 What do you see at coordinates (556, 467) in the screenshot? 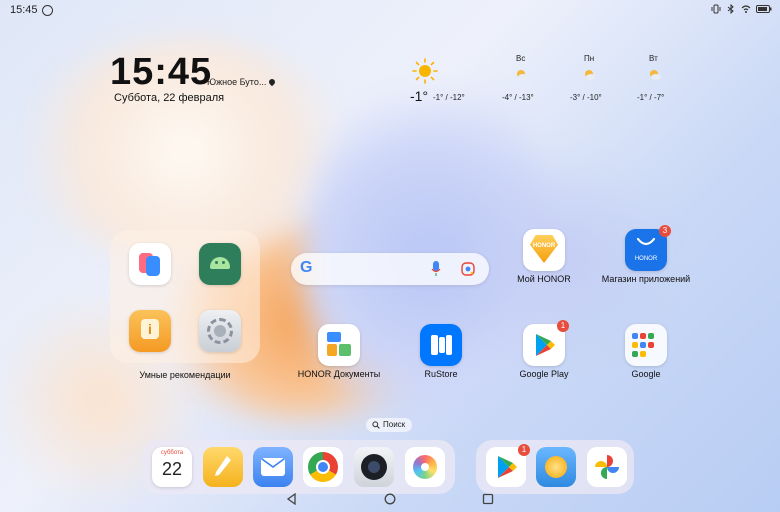
I see `weather-app-icon` at bounding box center [556, 467].